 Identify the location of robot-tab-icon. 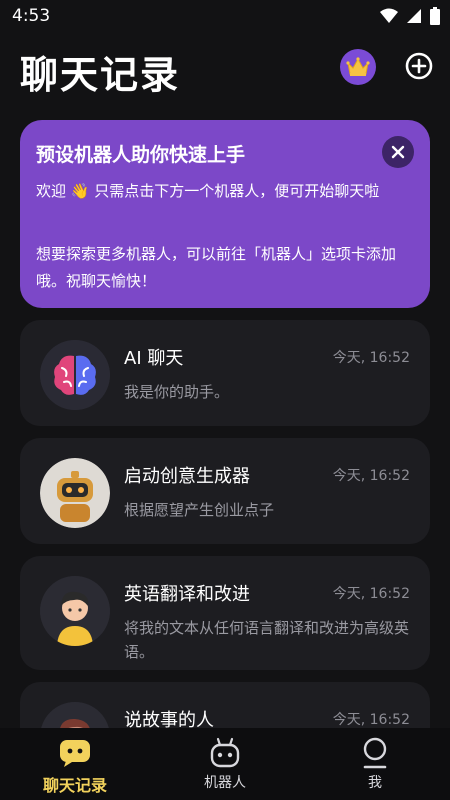
(225, 752).